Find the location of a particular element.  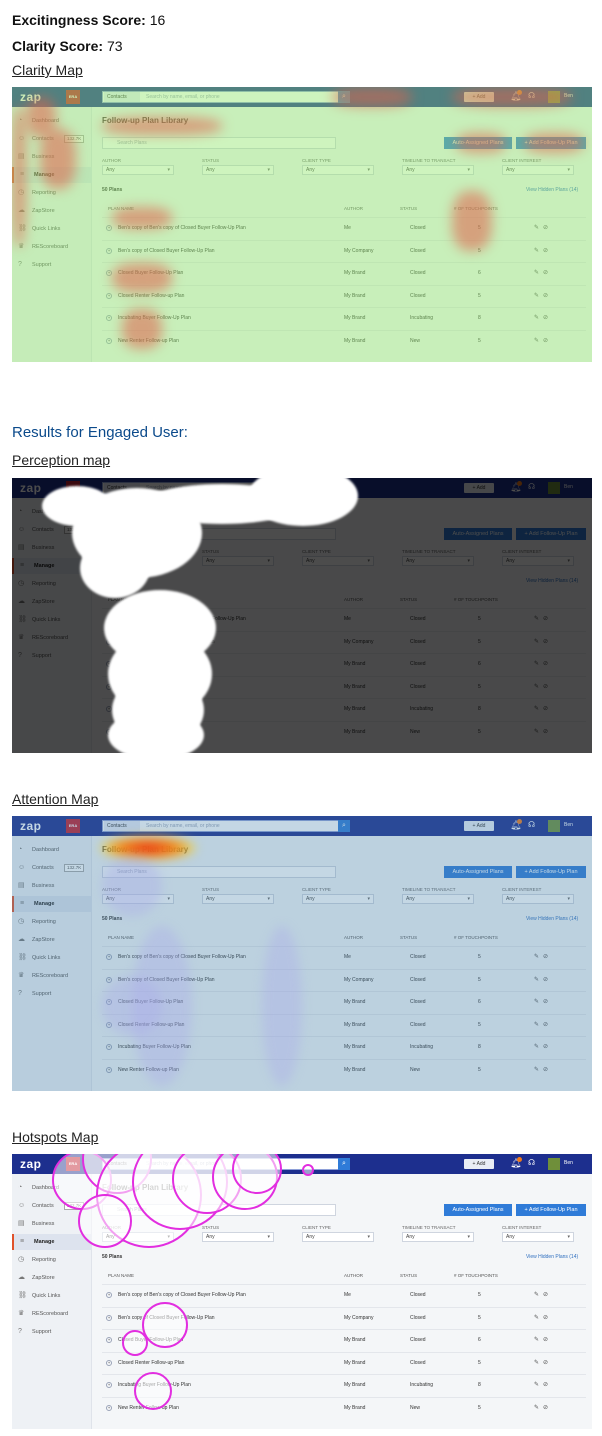

attention-map-link: Attention Map is located at coordinates (55, 799).